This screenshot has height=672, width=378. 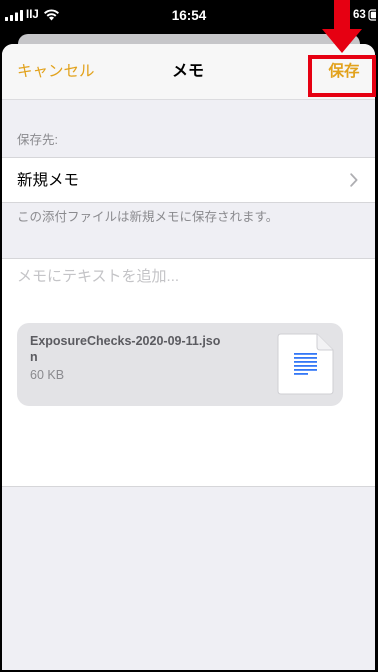 What do you see at coordinates (34, 357) in the screenshot?
I see `attachment-filename-line: n` at bounding box center [34, 357].